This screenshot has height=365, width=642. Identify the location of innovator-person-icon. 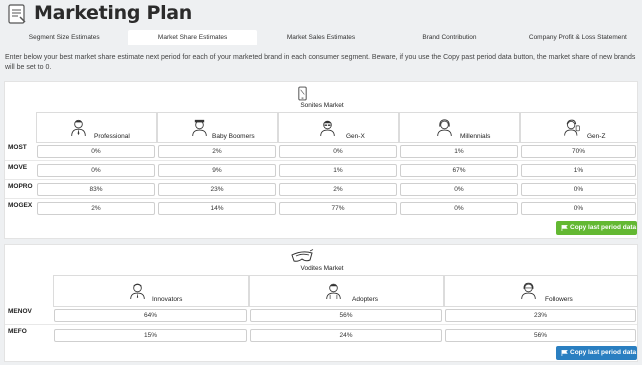
(137, 291).